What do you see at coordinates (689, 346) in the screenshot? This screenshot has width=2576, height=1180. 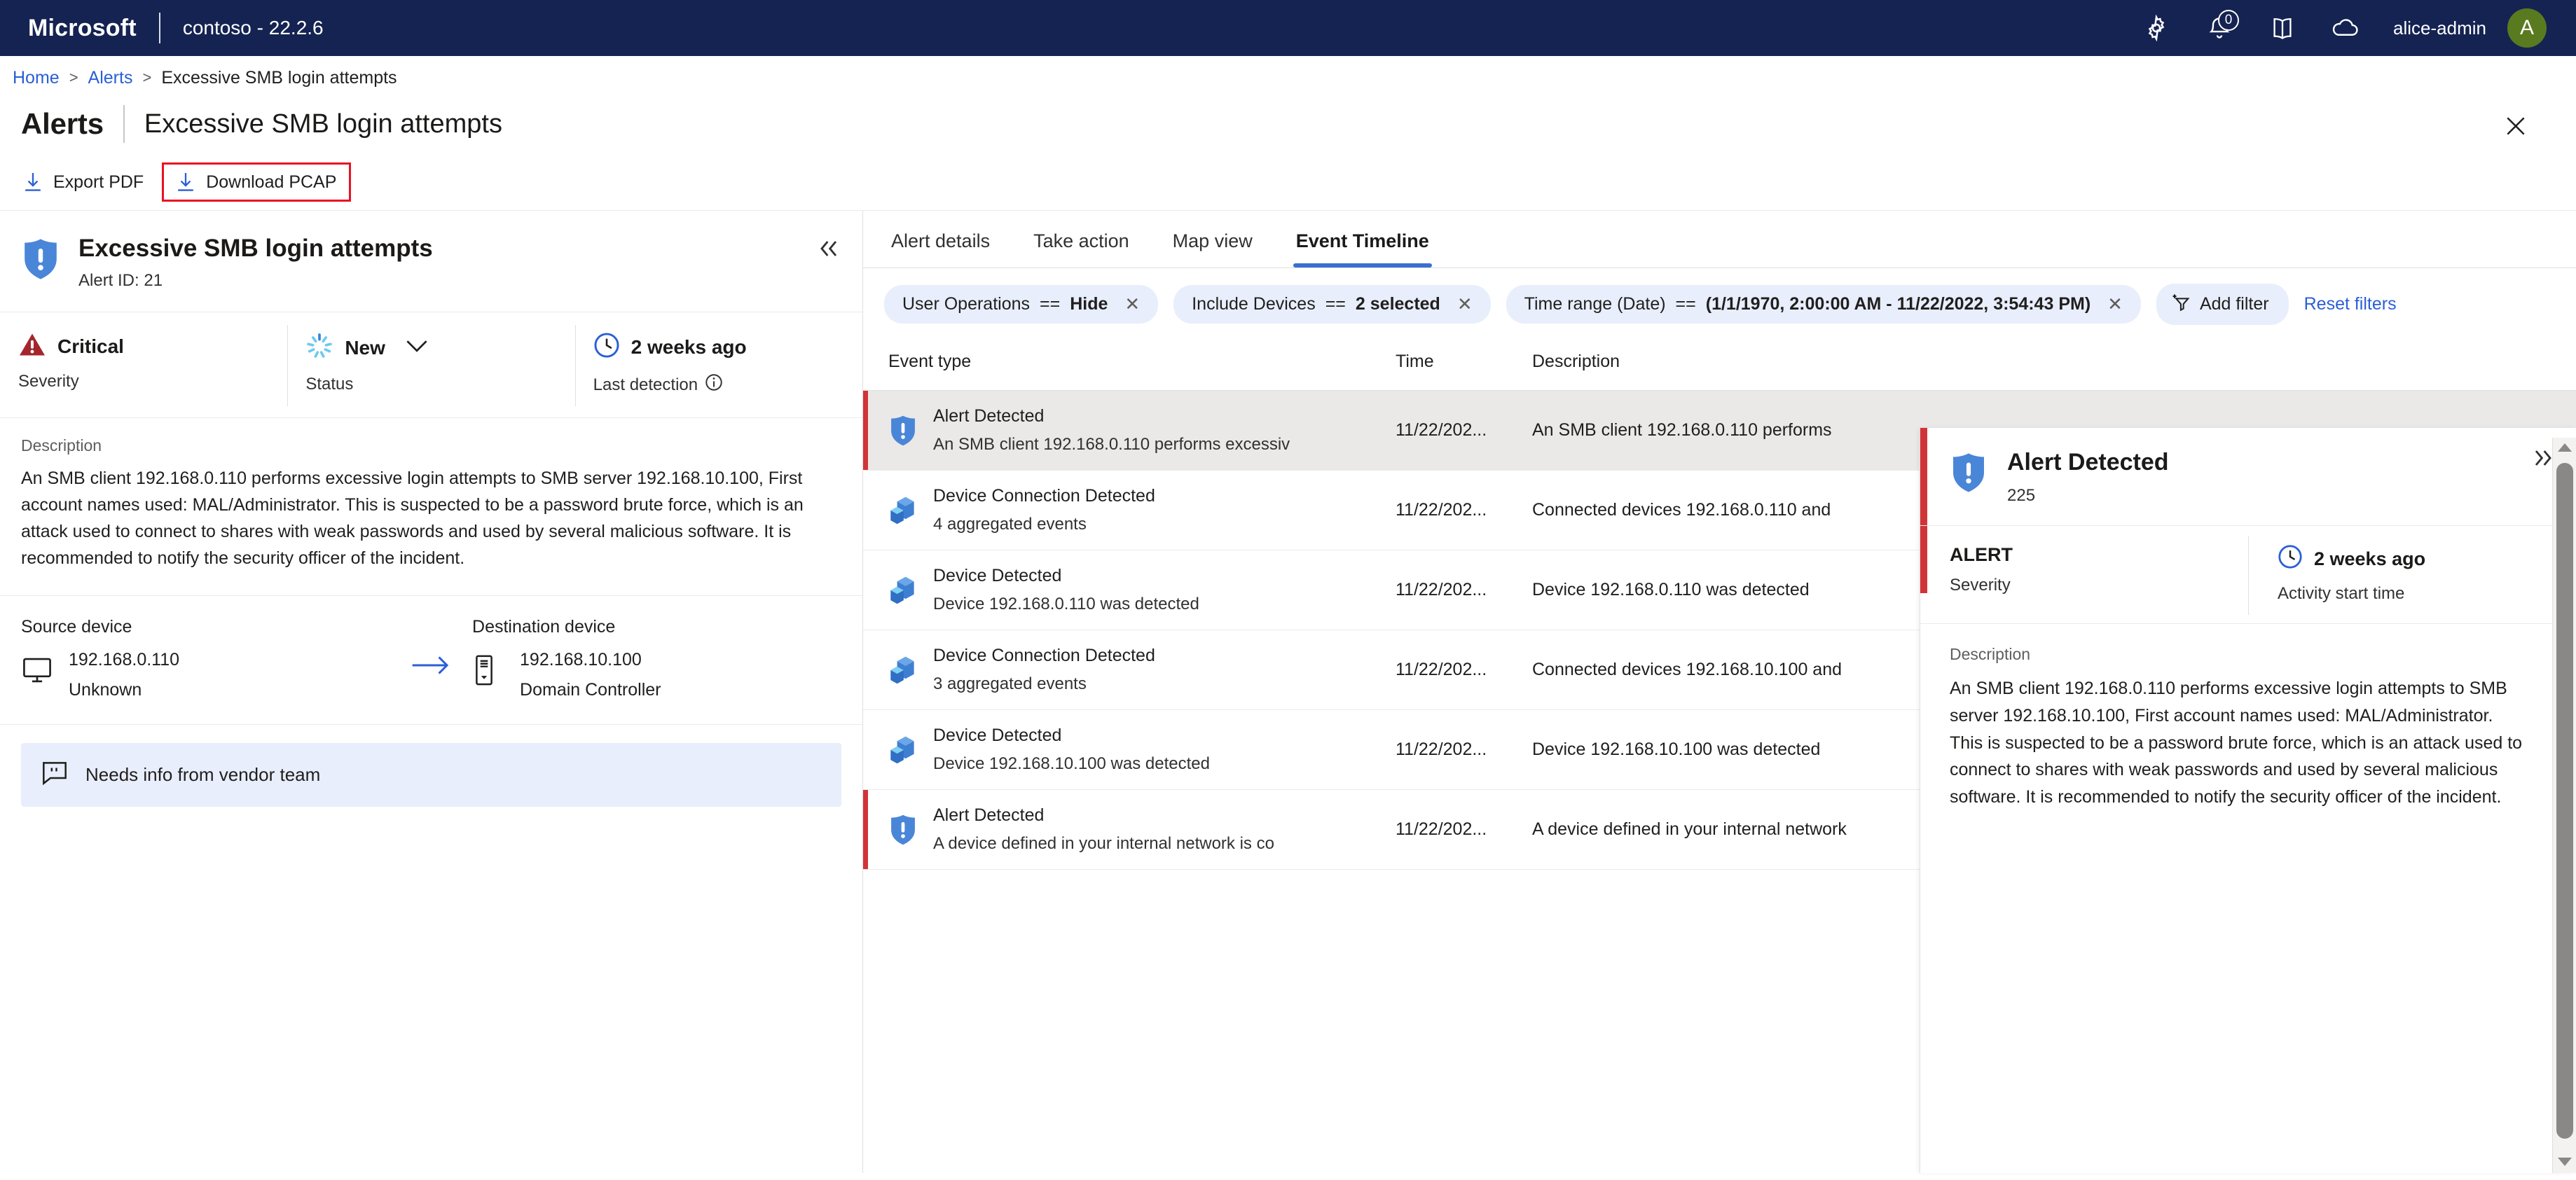 I see `last-detection-value: 2 weeks ago` at bounding box center [689, 346].